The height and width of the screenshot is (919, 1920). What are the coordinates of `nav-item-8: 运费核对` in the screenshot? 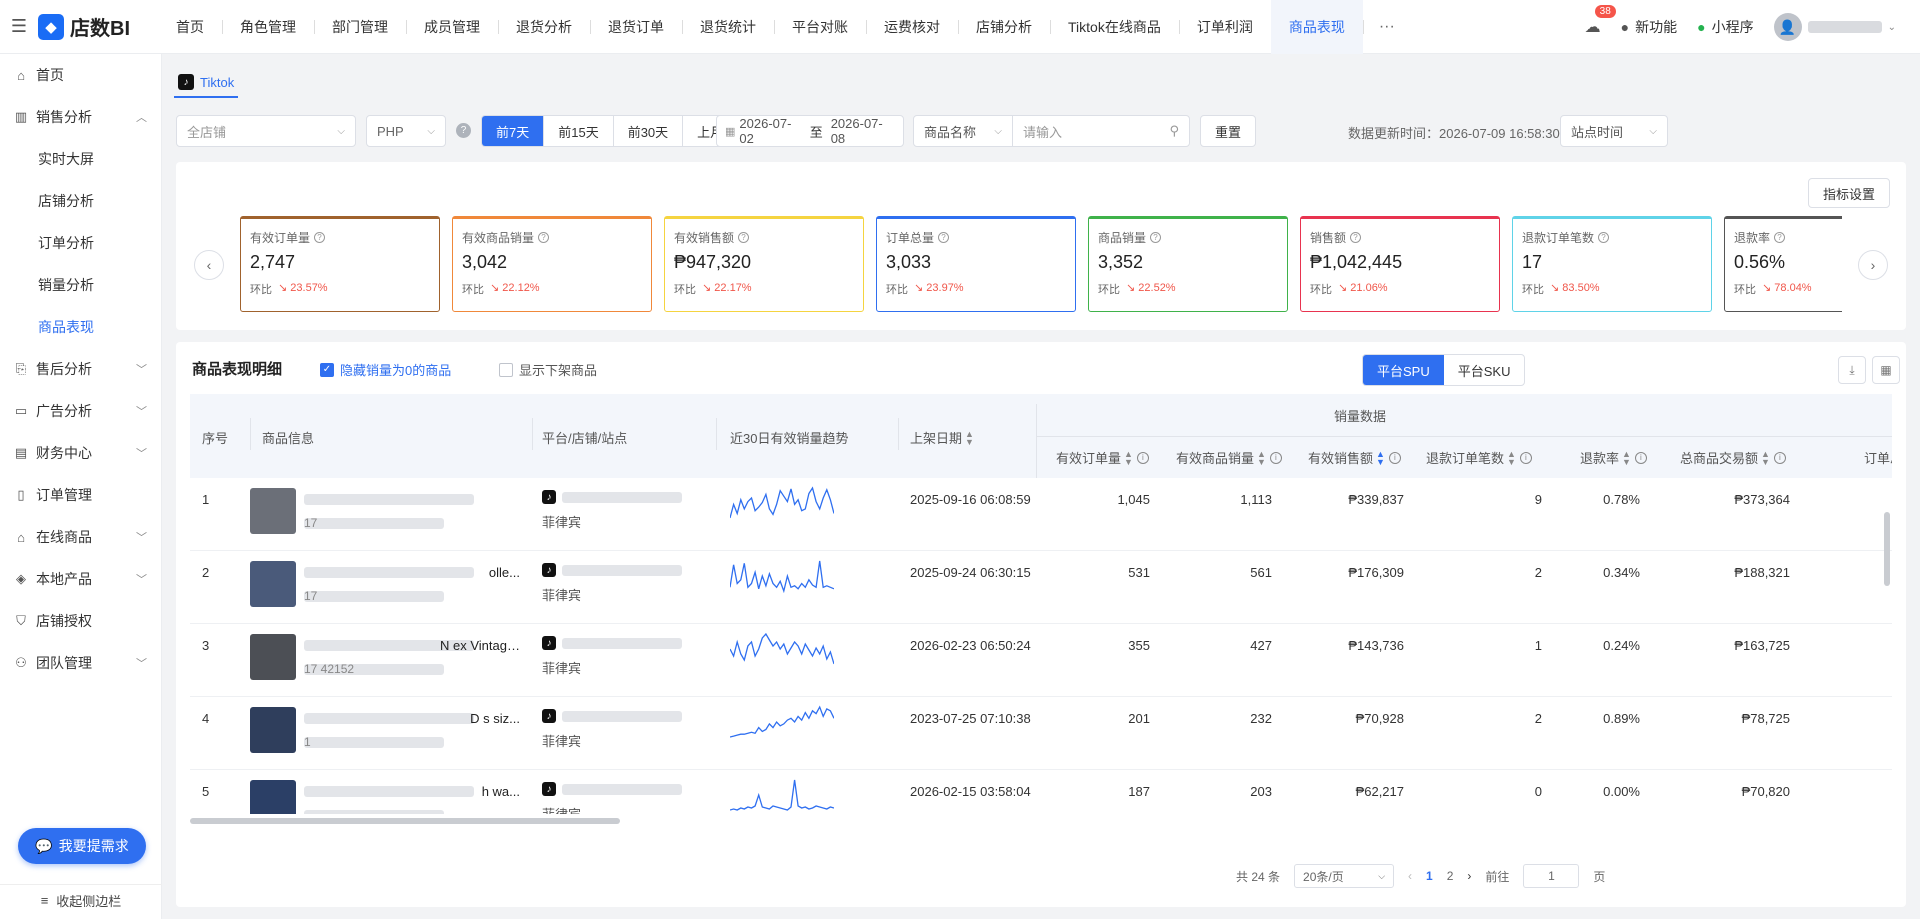 It's located at (912, 27).